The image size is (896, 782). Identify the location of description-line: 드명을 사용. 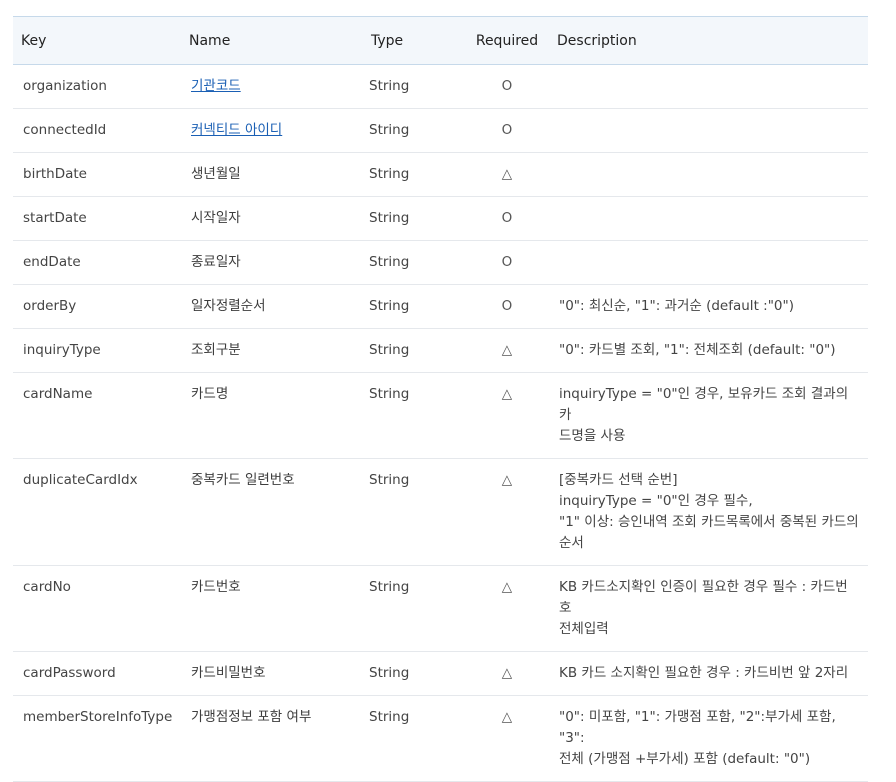
(592, 436).